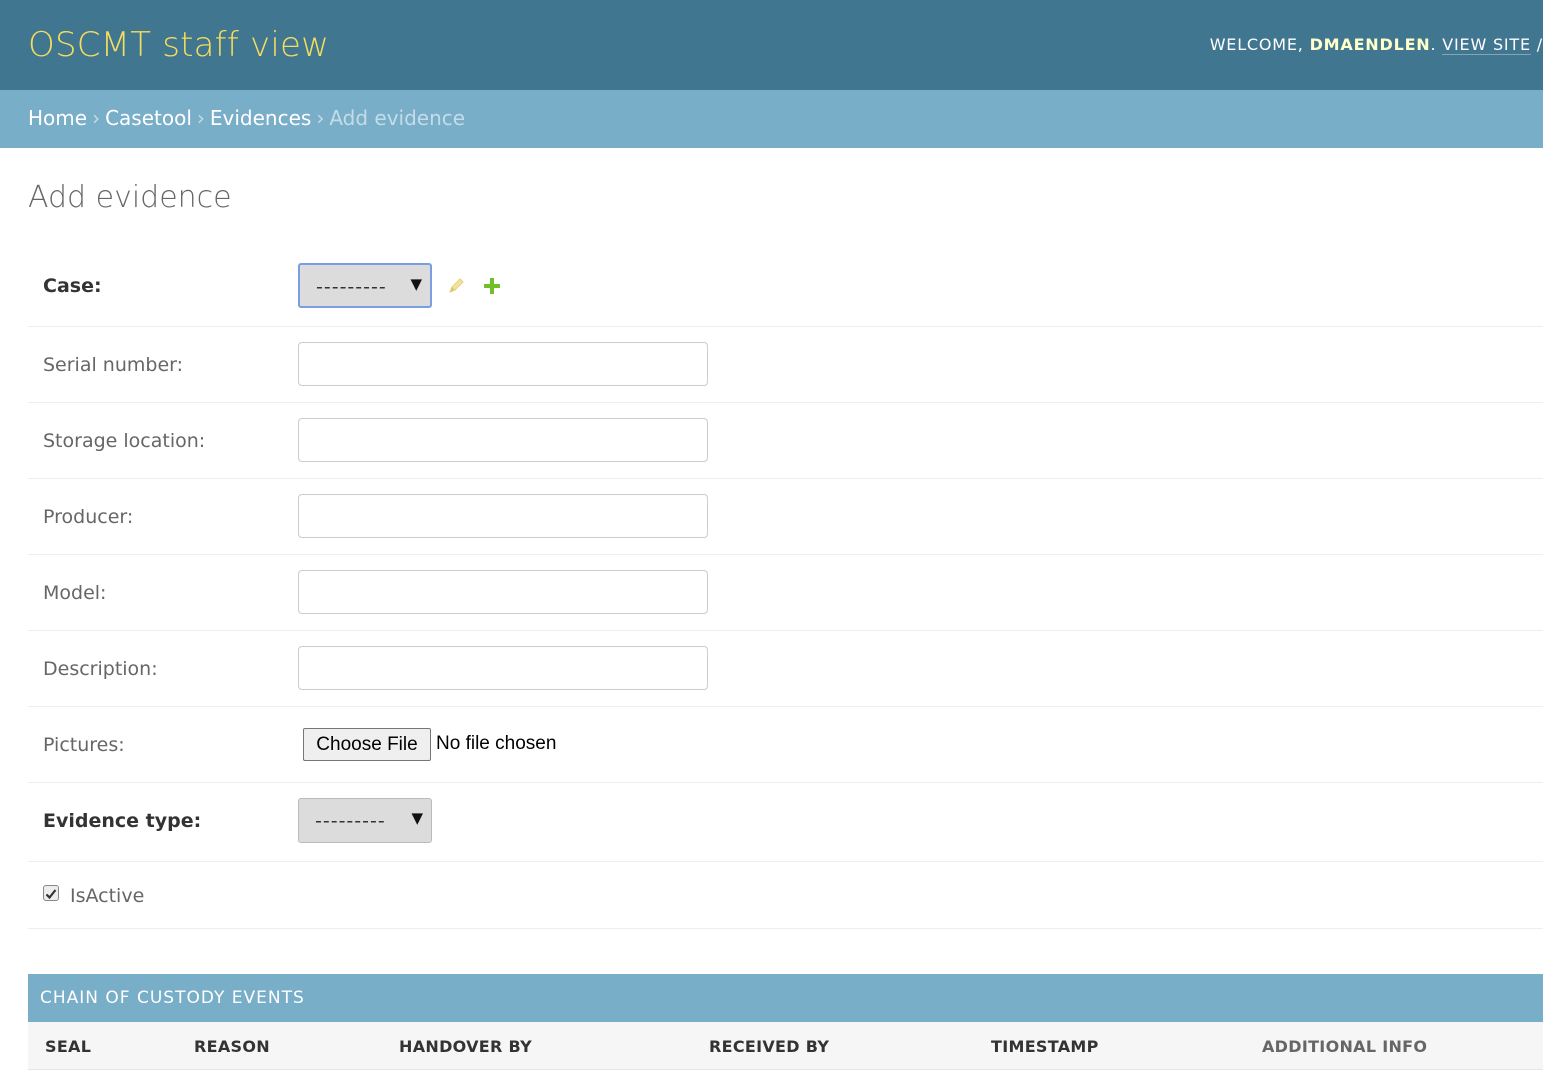 The width and height of the screenshot is (1543, 1080). Describe the element at coordinates (785, 365) in the screenshot. I see `form-row-serial-number: Serial number:` at that location.